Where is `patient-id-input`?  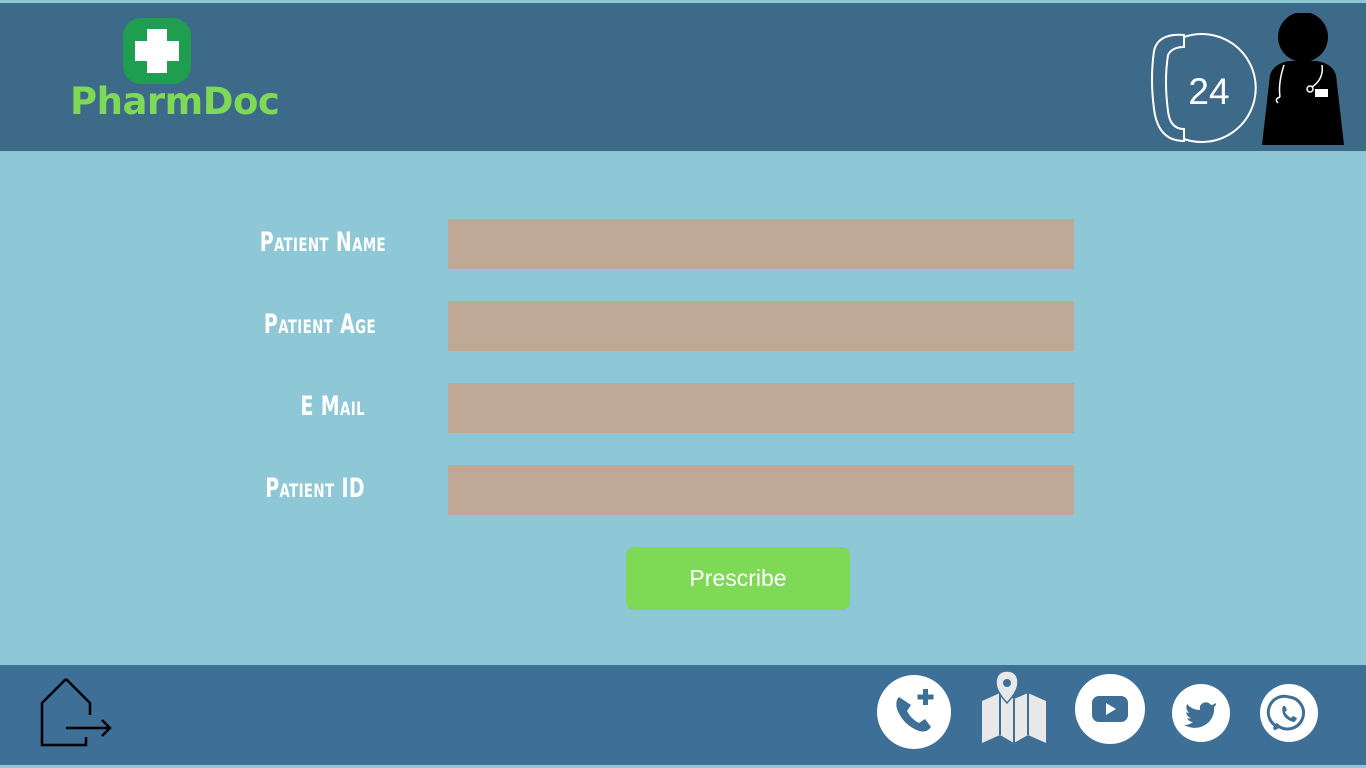
patient-id-input is located at coordinates (761, 490).